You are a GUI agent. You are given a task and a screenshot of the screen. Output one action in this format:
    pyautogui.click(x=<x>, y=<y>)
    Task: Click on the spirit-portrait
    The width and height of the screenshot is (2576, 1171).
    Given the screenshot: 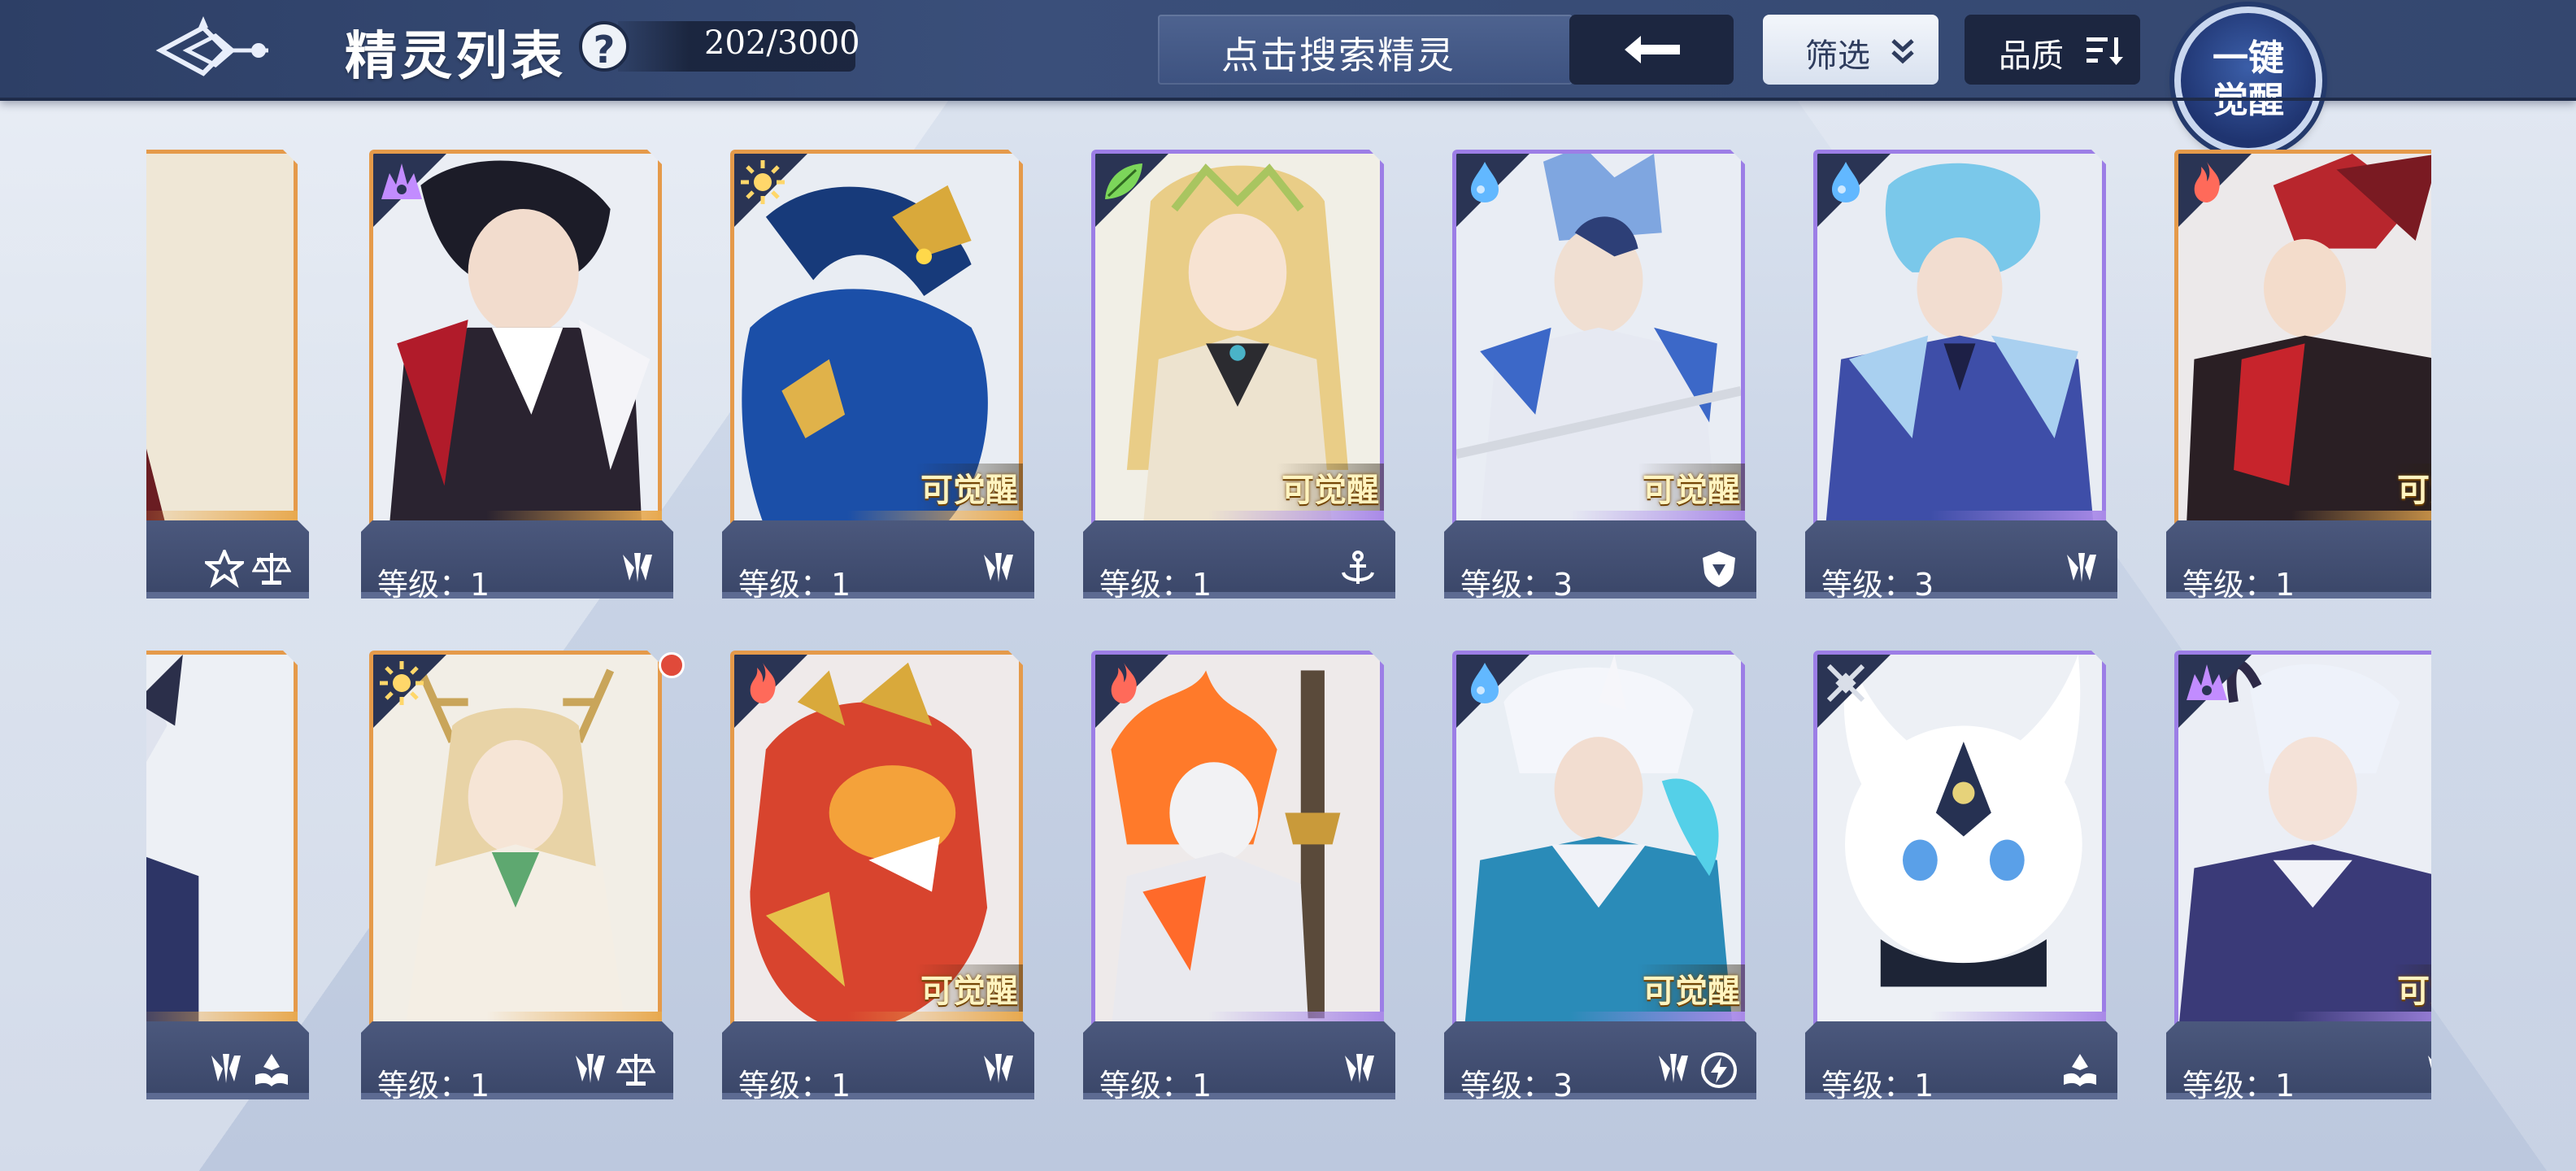 What is the action you would take?
    pyautogui.click(x=220, y=342)
    